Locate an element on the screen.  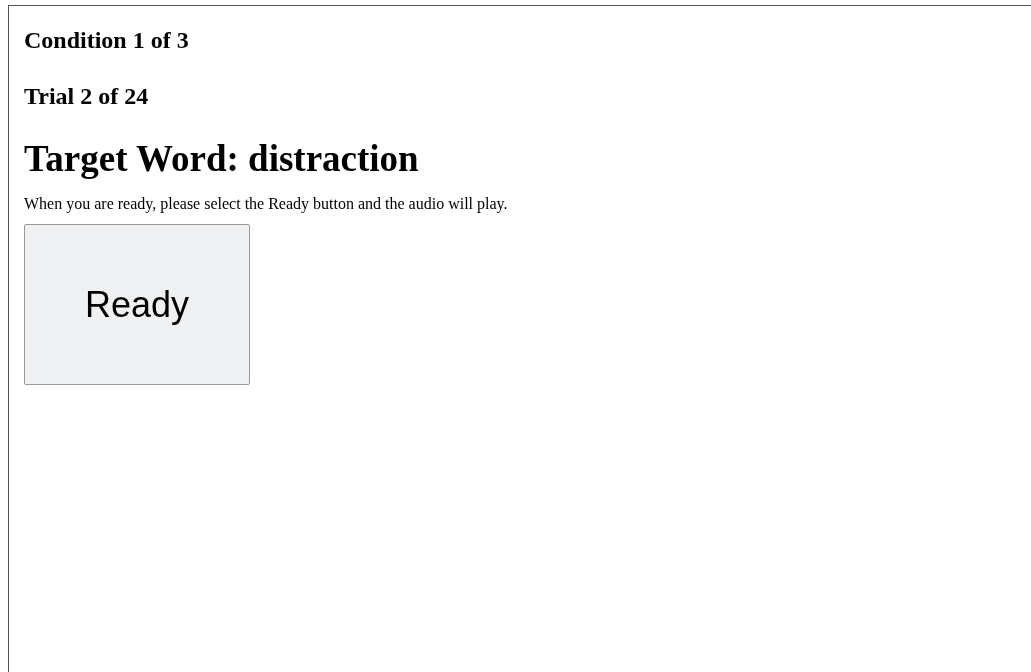
condition-heading: Condition 1 of 3 is located at coordinates (107, 40).